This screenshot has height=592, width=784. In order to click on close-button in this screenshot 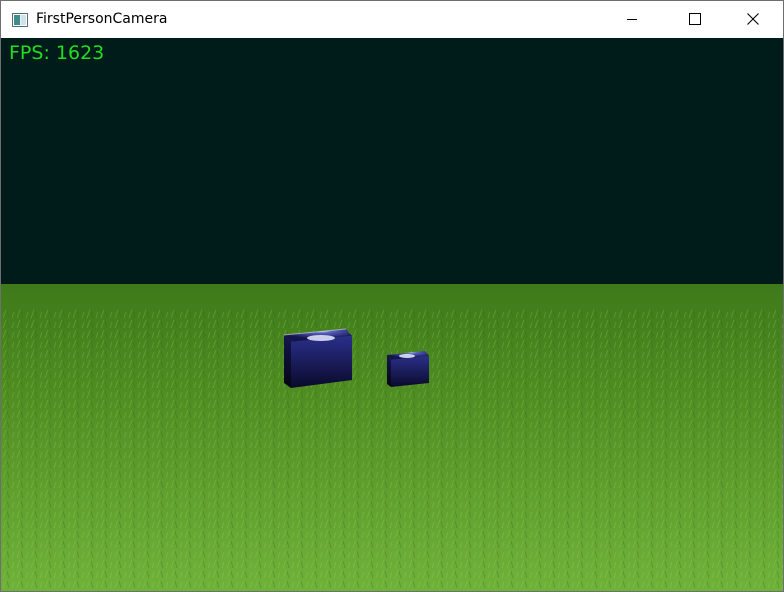, I will do `click(753, 19)`.